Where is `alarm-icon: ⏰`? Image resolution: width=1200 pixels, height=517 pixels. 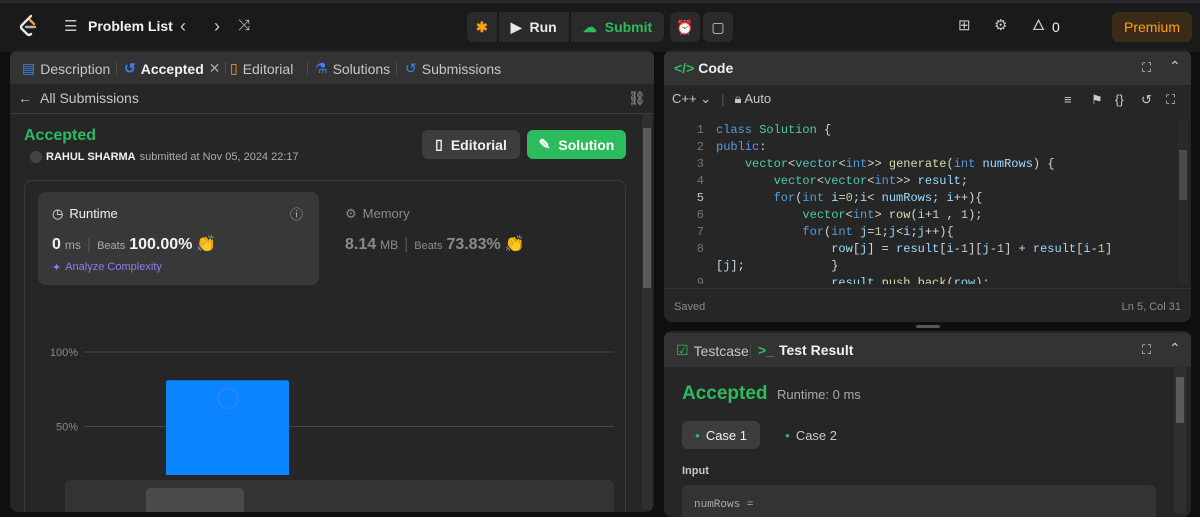 alarm-icon: ⏰ is located at coordinates (685, 26).